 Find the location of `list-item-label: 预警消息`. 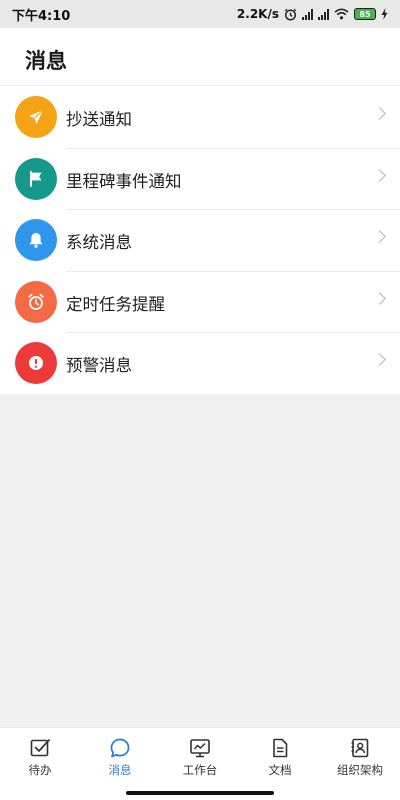

list-item-label: 预警消息 is located at coordinates (99, 366).